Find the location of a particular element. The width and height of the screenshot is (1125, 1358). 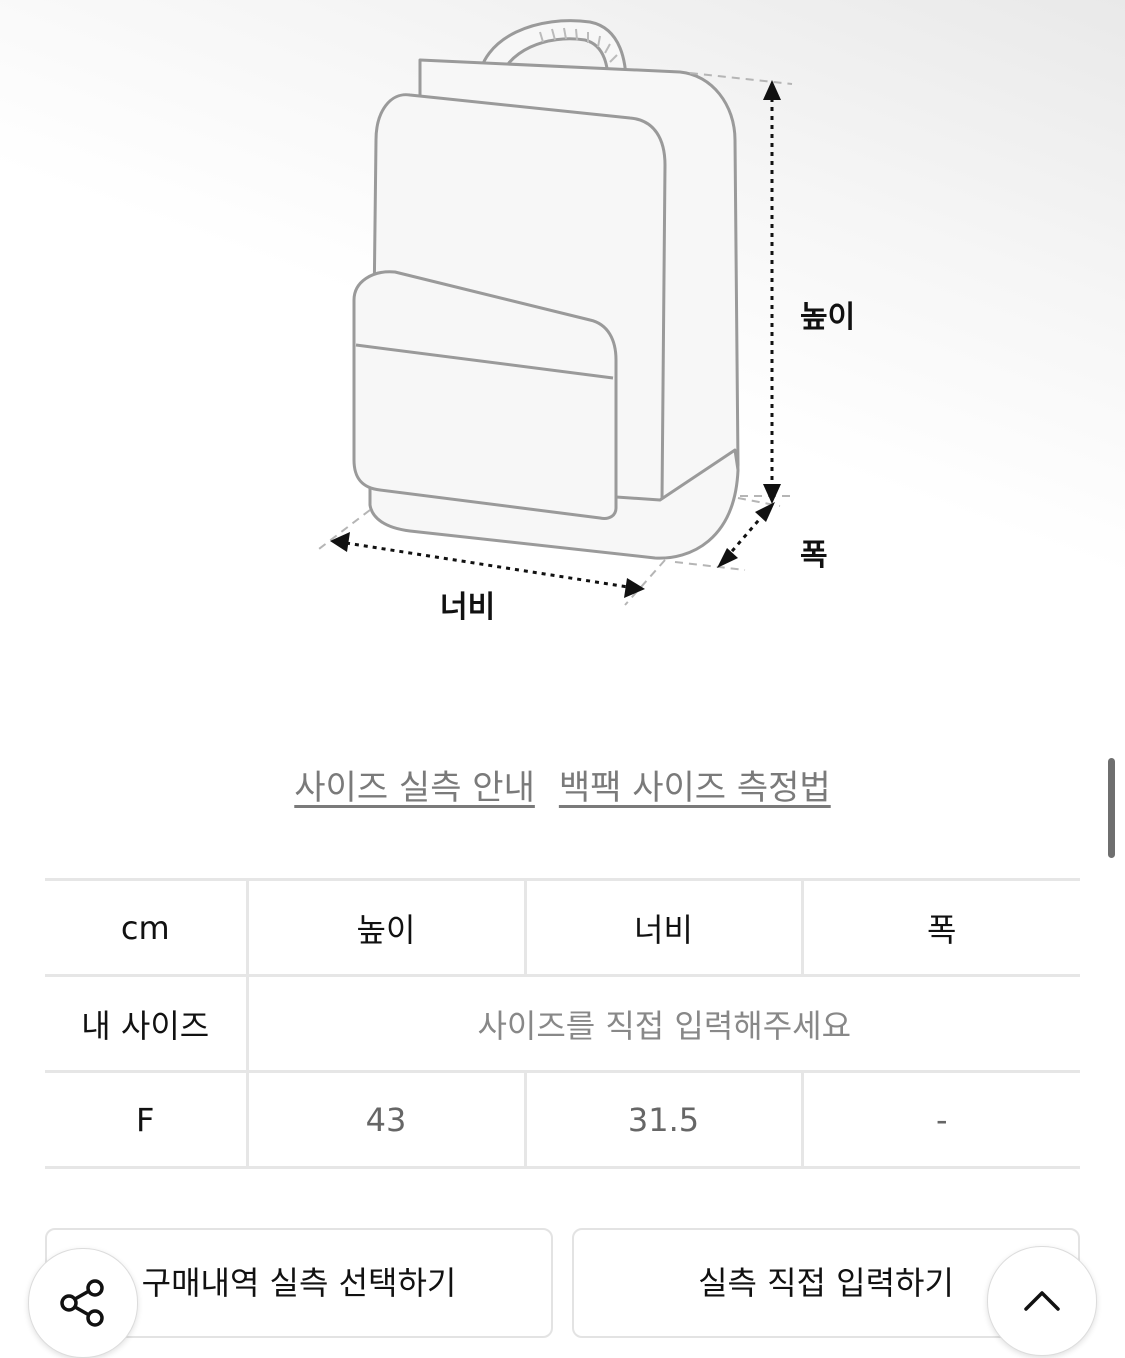

width-dimension-label: 너비 is located at coordinates (468, 607).